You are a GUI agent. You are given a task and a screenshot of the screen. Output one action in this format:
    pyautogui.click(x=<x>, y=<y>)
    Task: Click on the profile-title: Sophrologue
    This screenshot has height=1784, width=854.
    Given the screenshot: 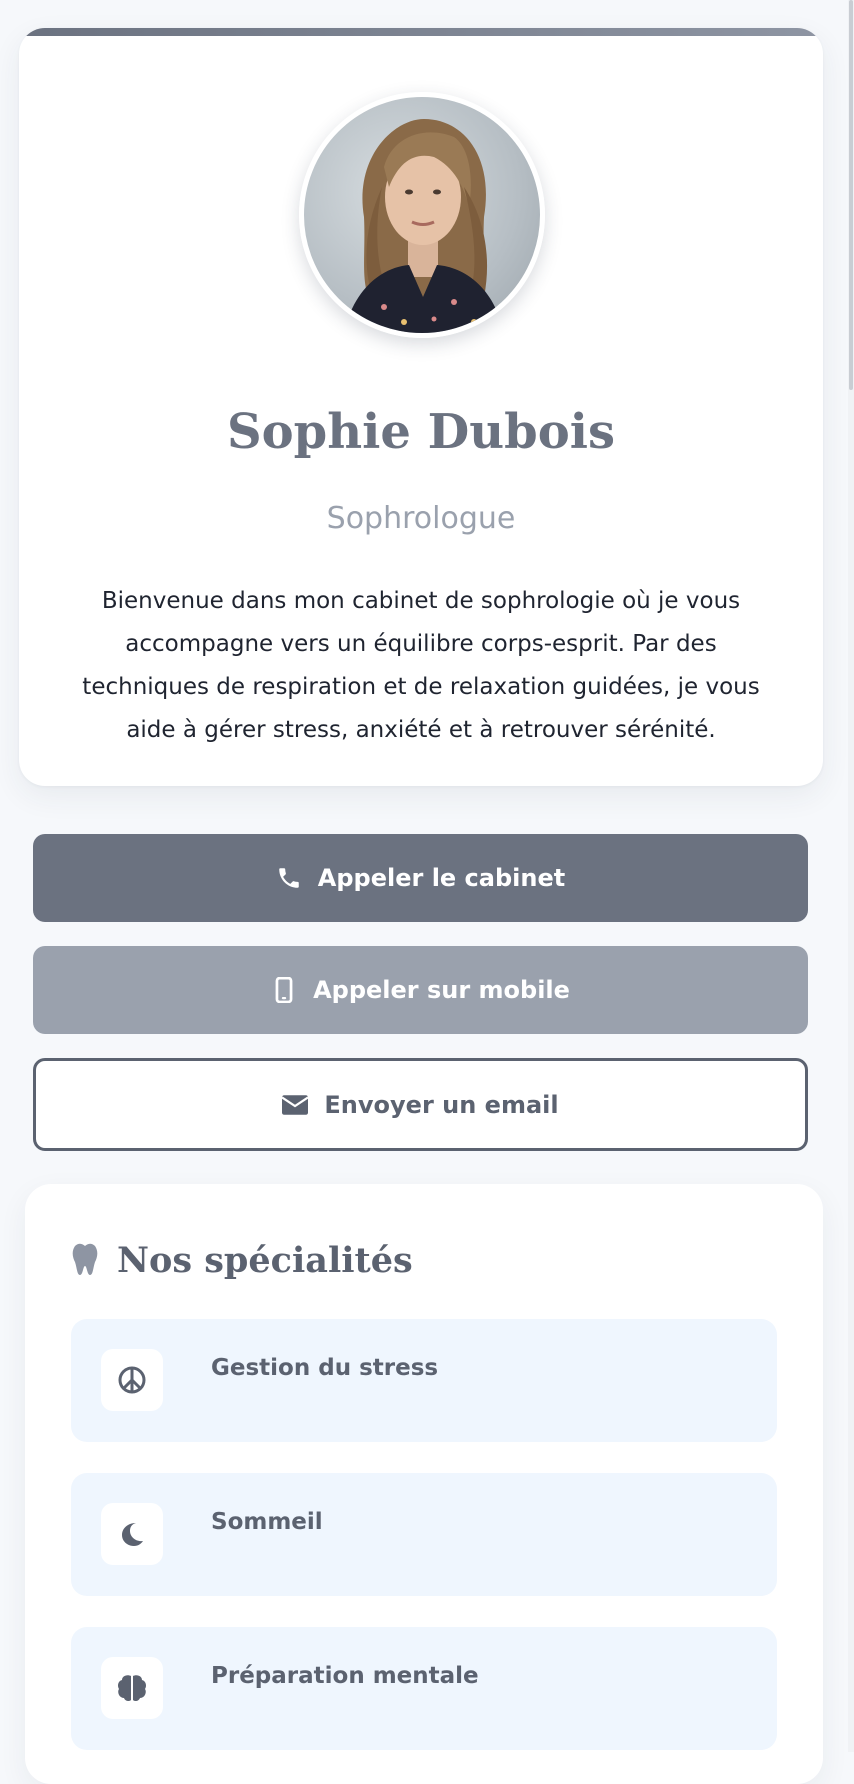 What is the action you would take?
    pyautogui.click(x=421, y=518)
    